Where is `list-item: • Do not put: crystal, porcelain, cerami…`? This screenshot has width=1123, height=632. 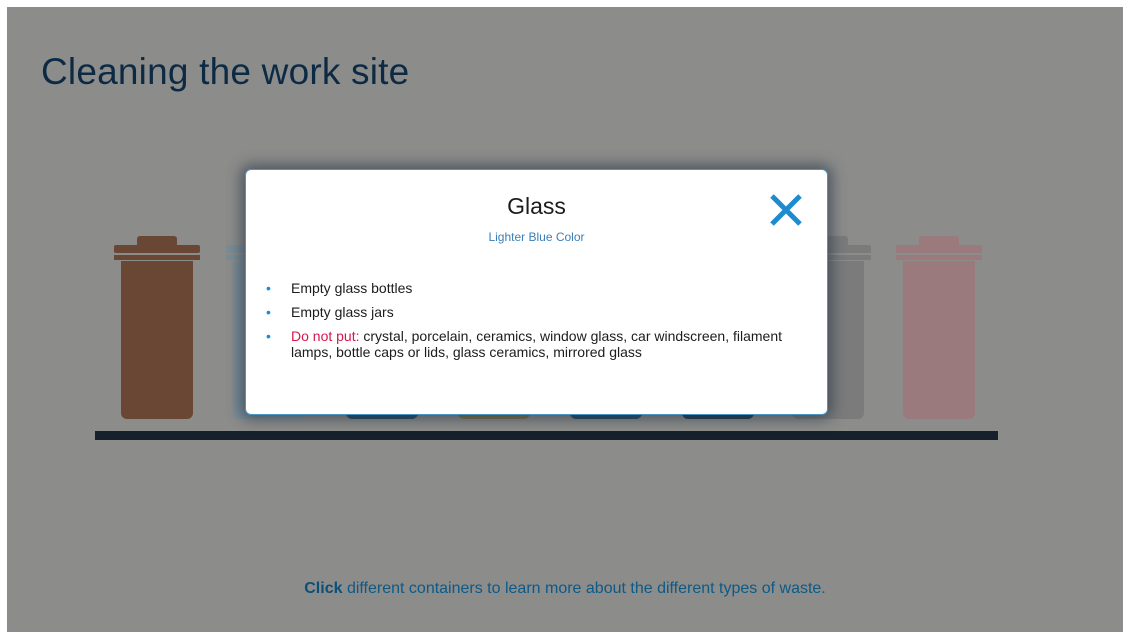
list-item: • Do not put: crystal, porcelain, cerami… is located at coordinates (536, 344).